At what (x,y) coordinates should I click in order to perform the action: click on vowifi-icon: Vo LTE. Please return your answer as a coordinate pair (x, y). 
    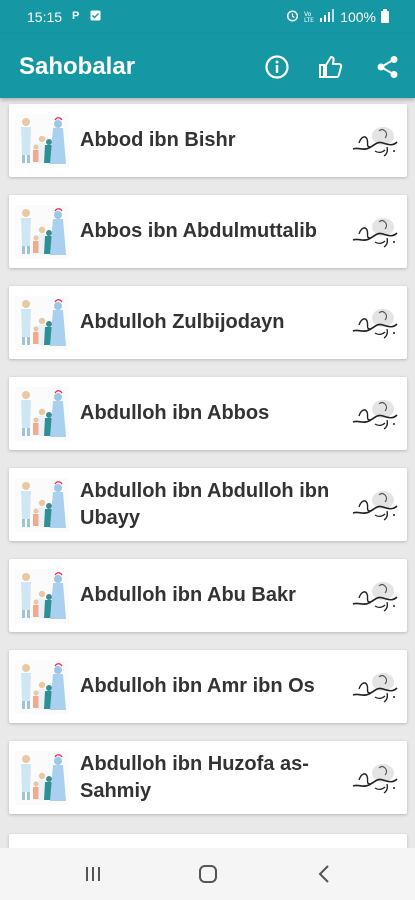
    Looking at the image, I should click on (309, 17).